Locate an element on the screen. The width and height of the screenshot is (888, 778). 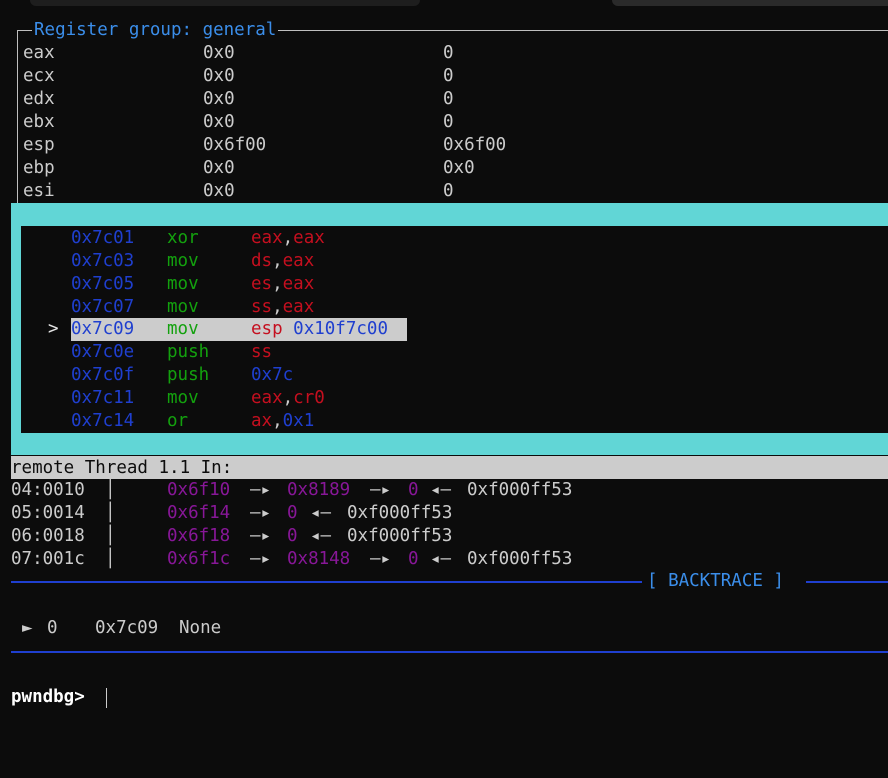
register-row: ecx 0x0 0 is located at coordinates (238, 76).